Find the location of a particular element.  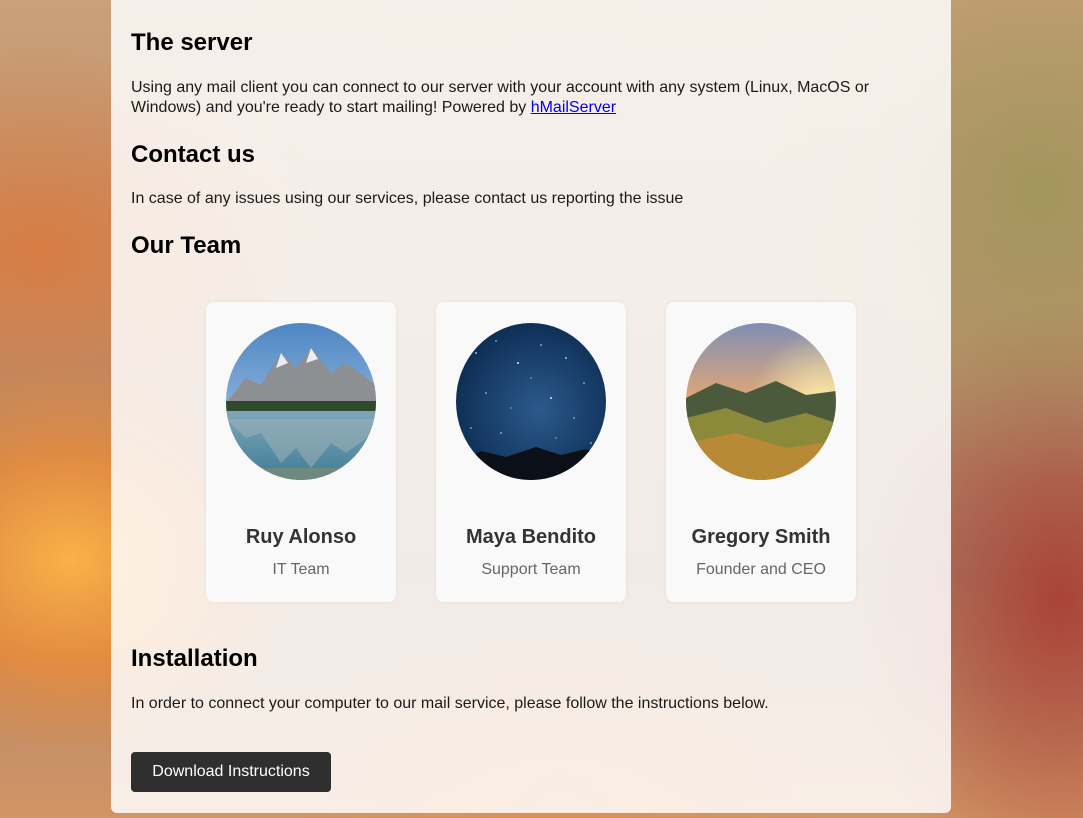

team-card-maya-bendito: Maya Bendito Support Team is located at coordinates (531, 452).